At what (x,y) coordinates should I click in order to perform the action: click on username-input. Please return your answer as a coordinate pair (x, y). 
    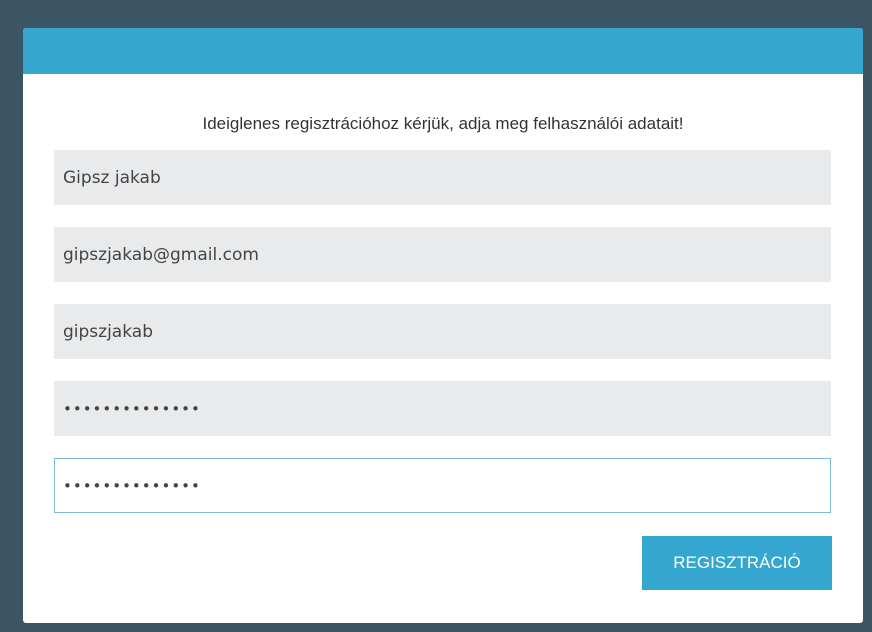
    Looking at the image, I should click on (442, 331).